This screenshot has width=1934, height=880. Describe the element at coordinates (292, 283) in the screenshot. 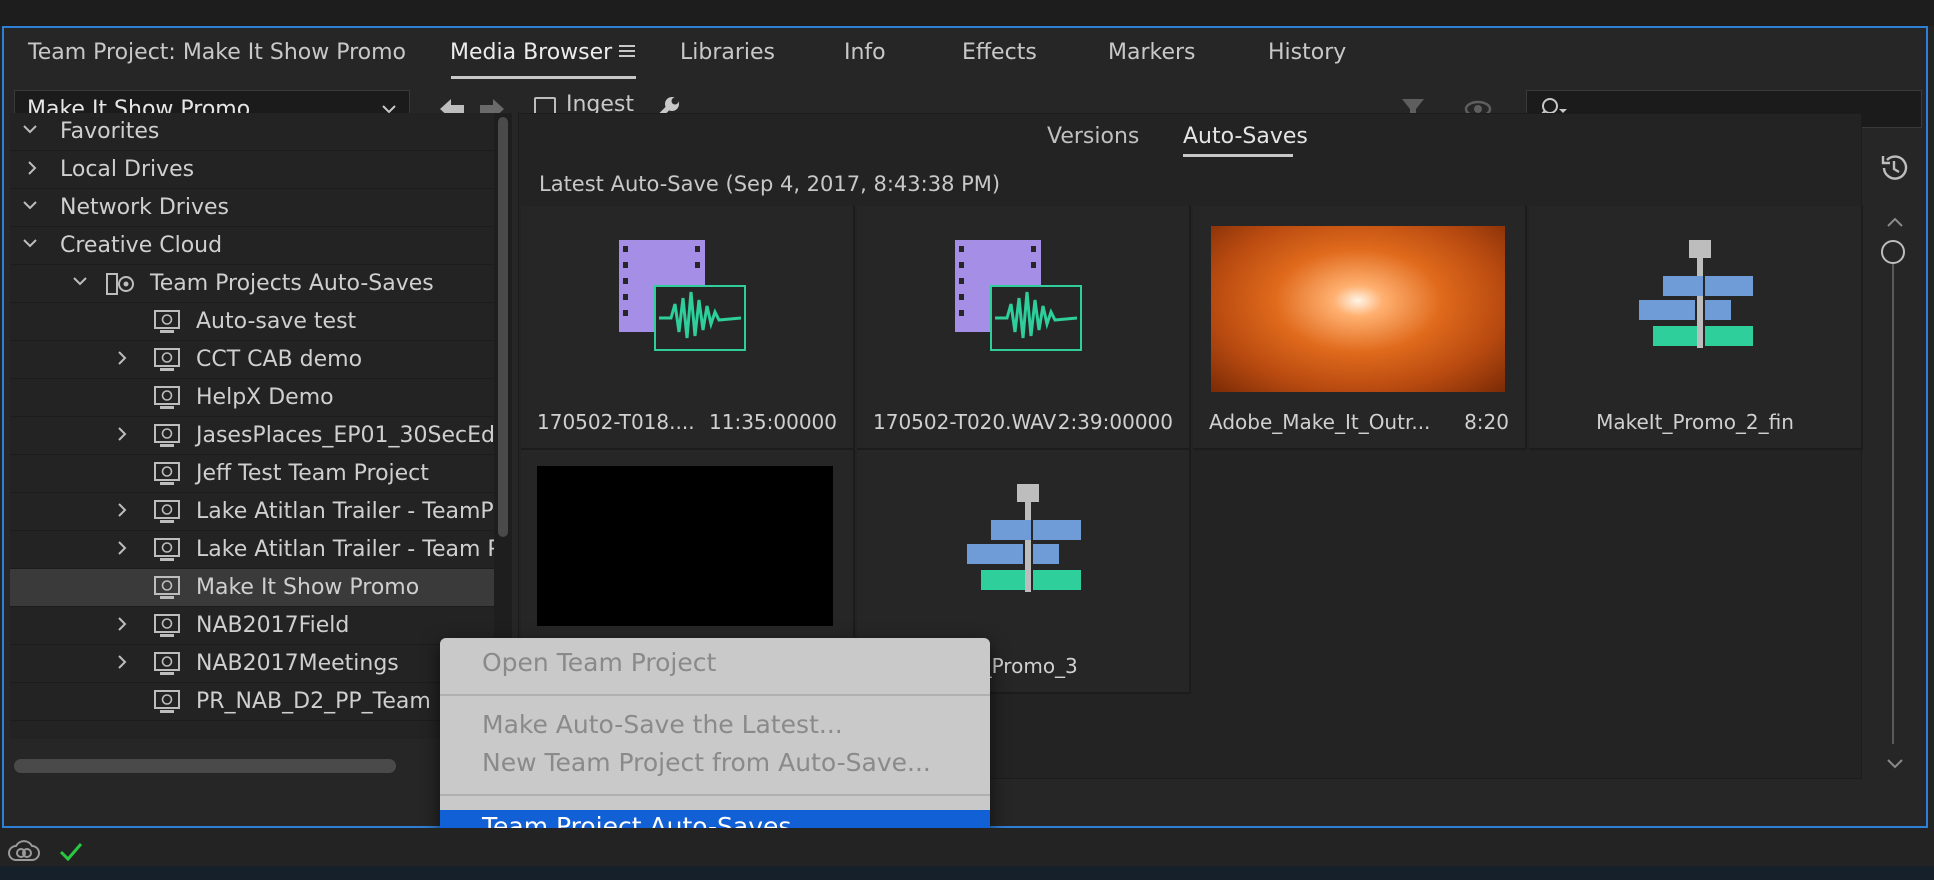

I see `tree-label: Team Projects Auto-Saves` at that location.